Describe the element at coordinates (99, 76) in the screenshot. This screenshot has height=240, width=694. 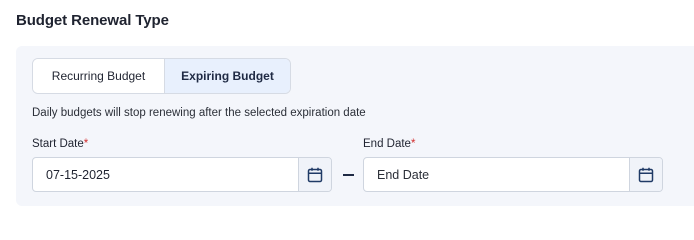
I see `recurring-budget-button: Recurring Budget` at that location.